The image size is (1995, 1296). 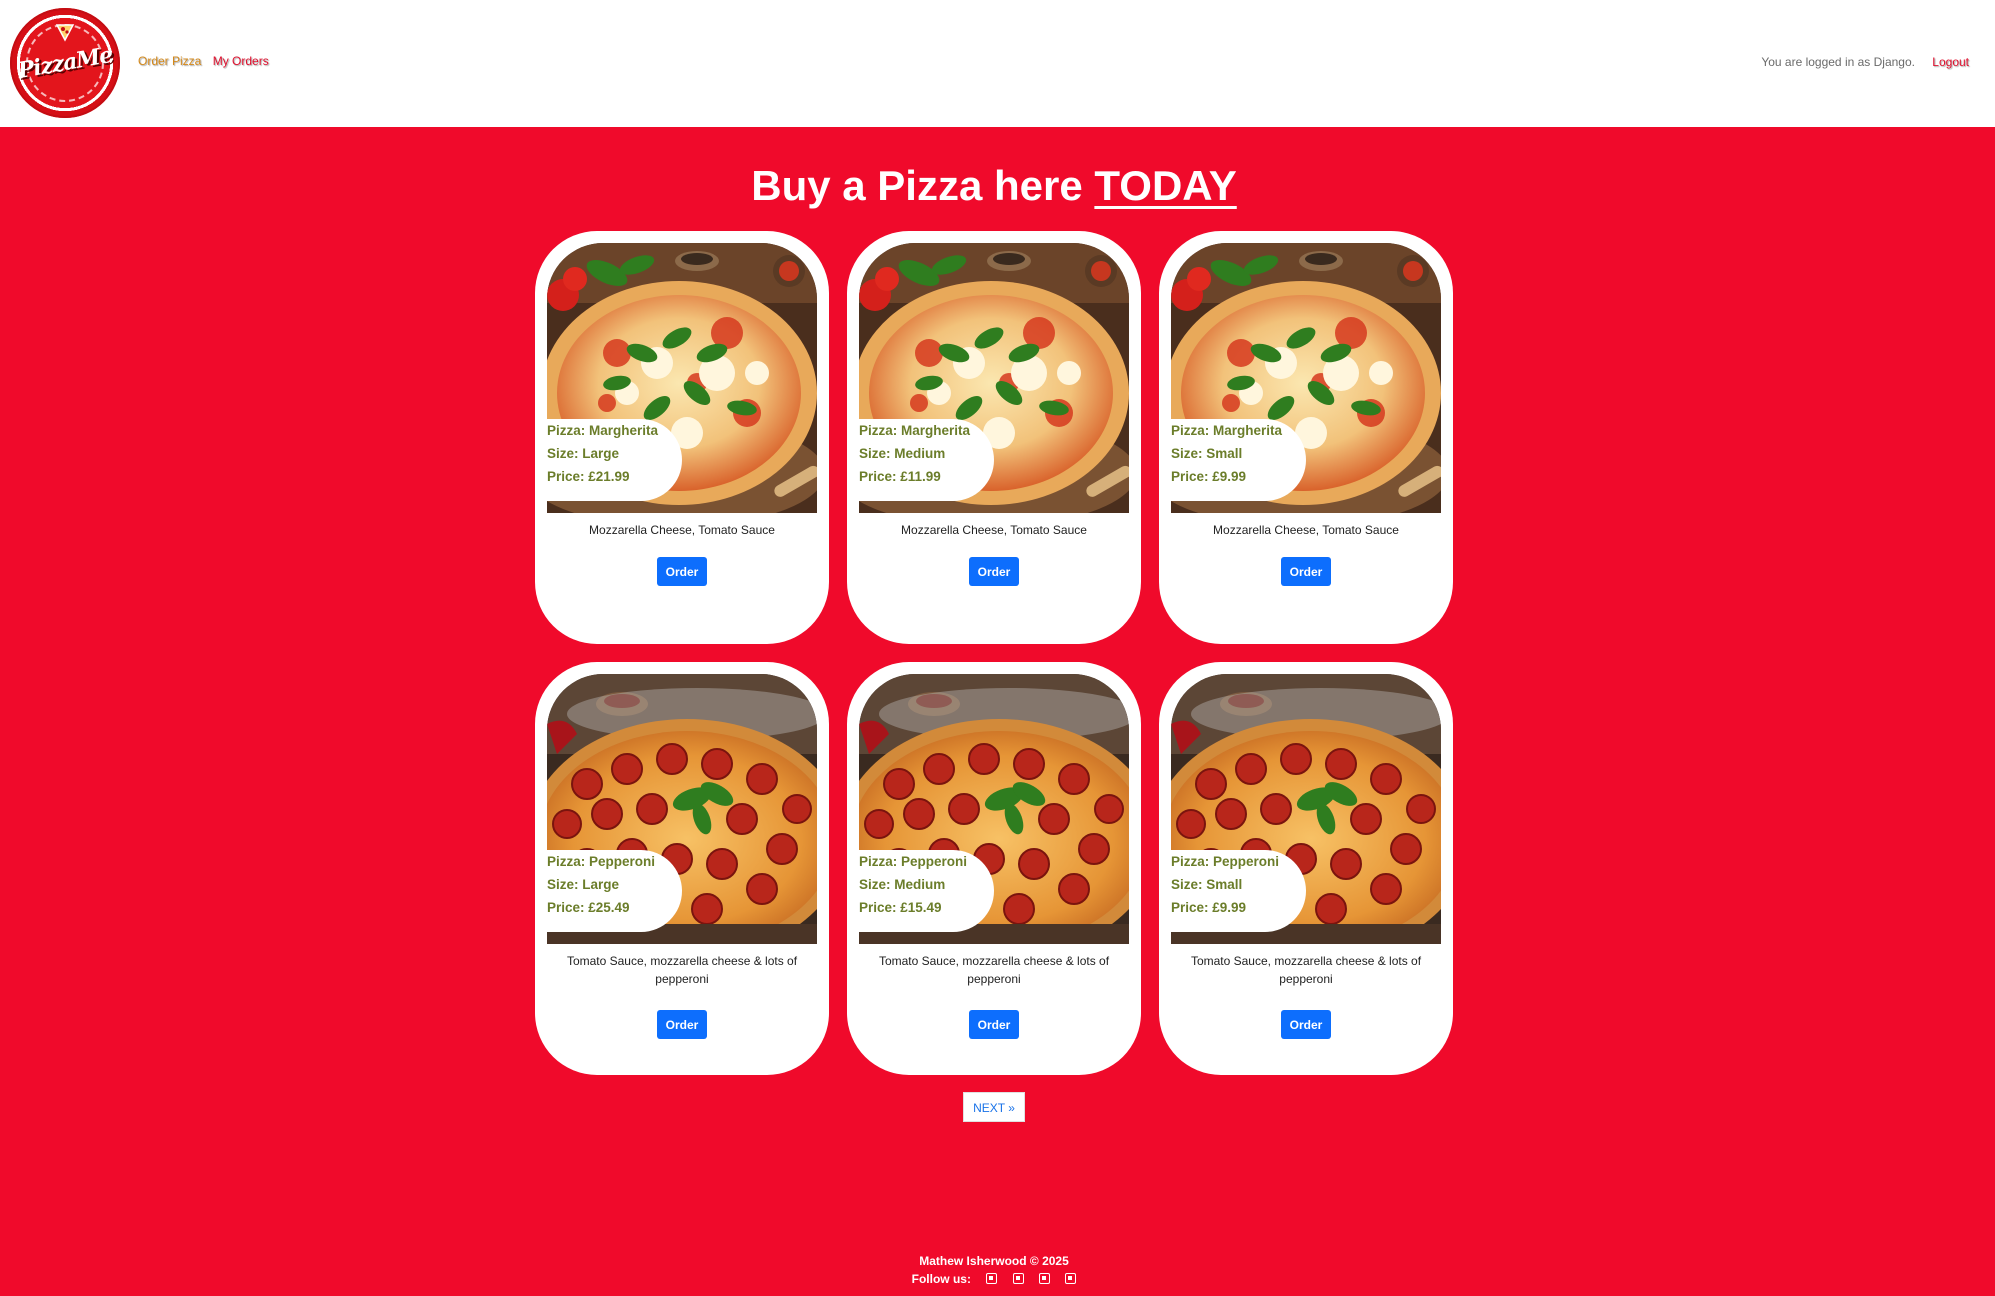 I want to click on login-status: You are logged in as Django., so click(x=1838, y=62).